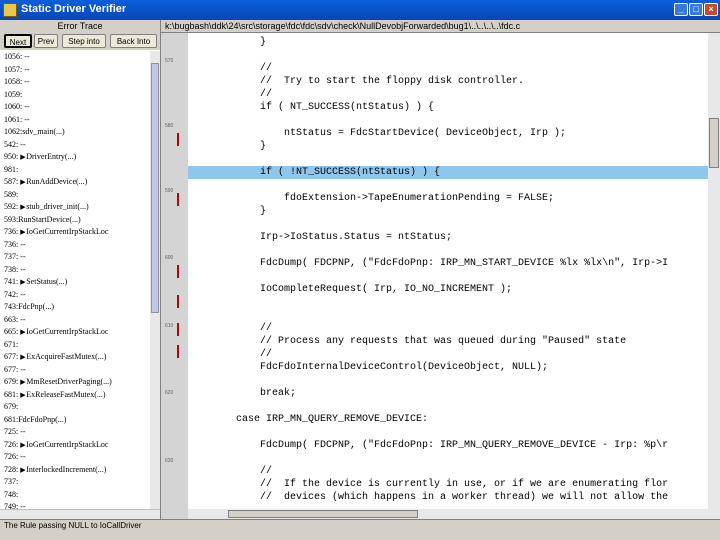 This screenshot has width=720, height=540. I want to click on trace-row-label: 589:, so click(11, 194).